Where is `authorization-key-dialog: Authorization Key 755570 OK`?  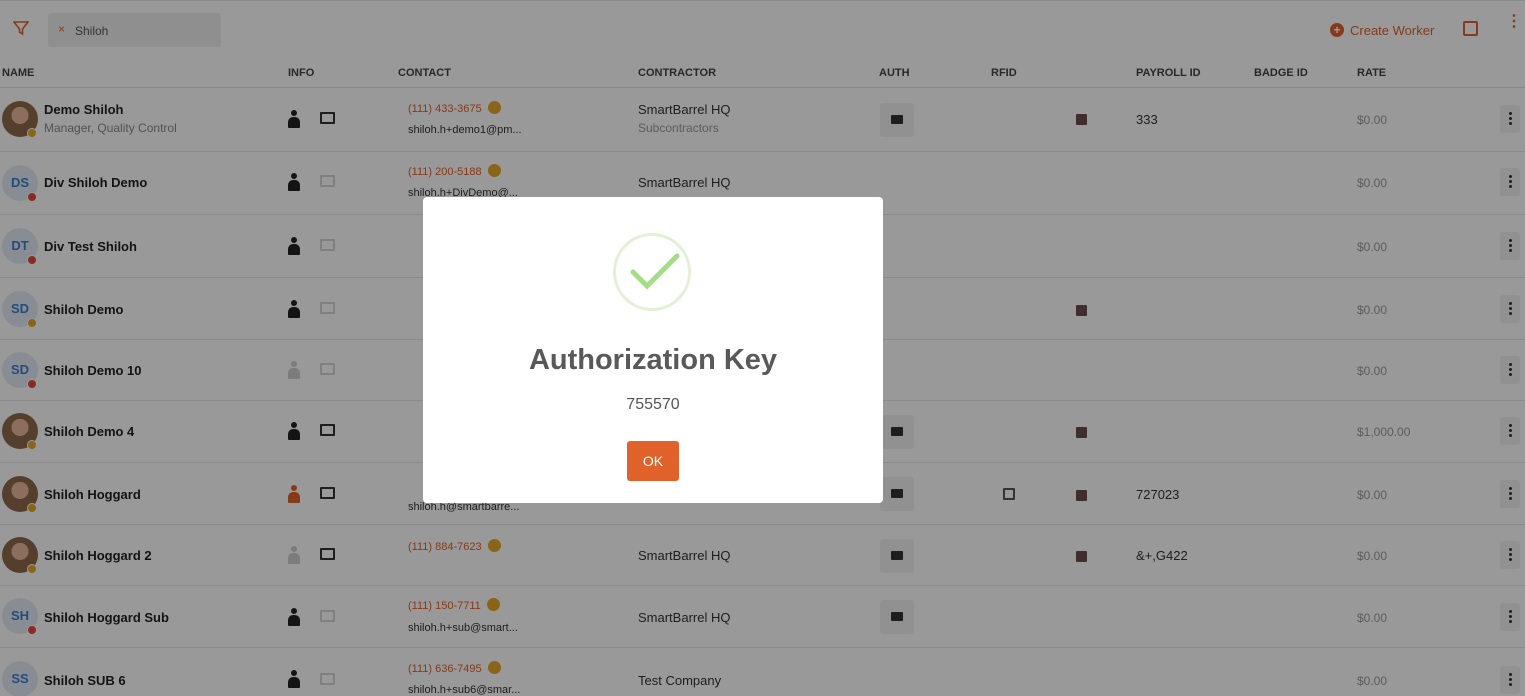
authorization-key-dialog: Authorization Key 755570 OK is located at coordinates (653, 350).